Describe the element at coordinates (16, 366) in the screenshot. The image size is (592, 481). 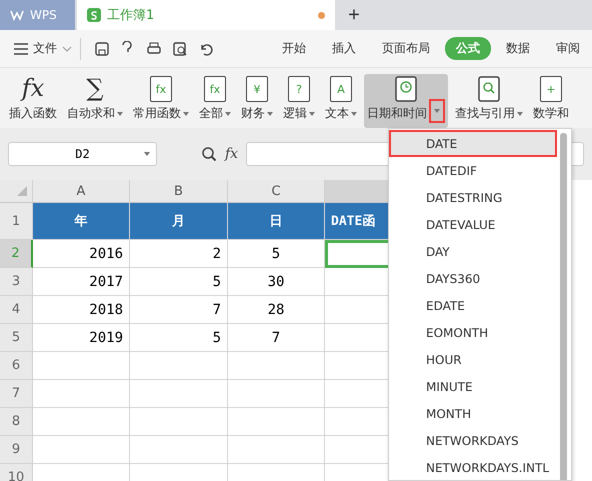
I see `row-header: 6` at that location.